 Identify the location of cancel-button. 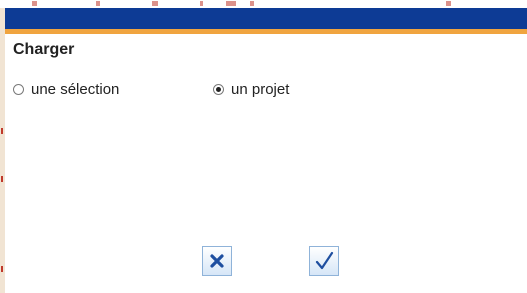
(217, 261).